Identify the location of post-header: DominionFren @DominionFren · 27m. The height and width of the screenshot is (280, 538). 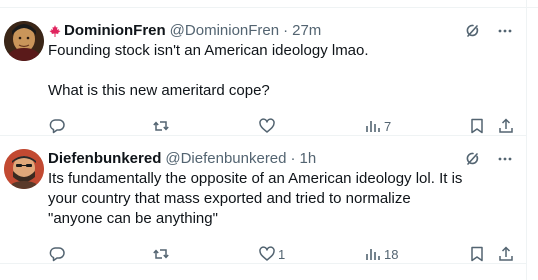
(287, 31).